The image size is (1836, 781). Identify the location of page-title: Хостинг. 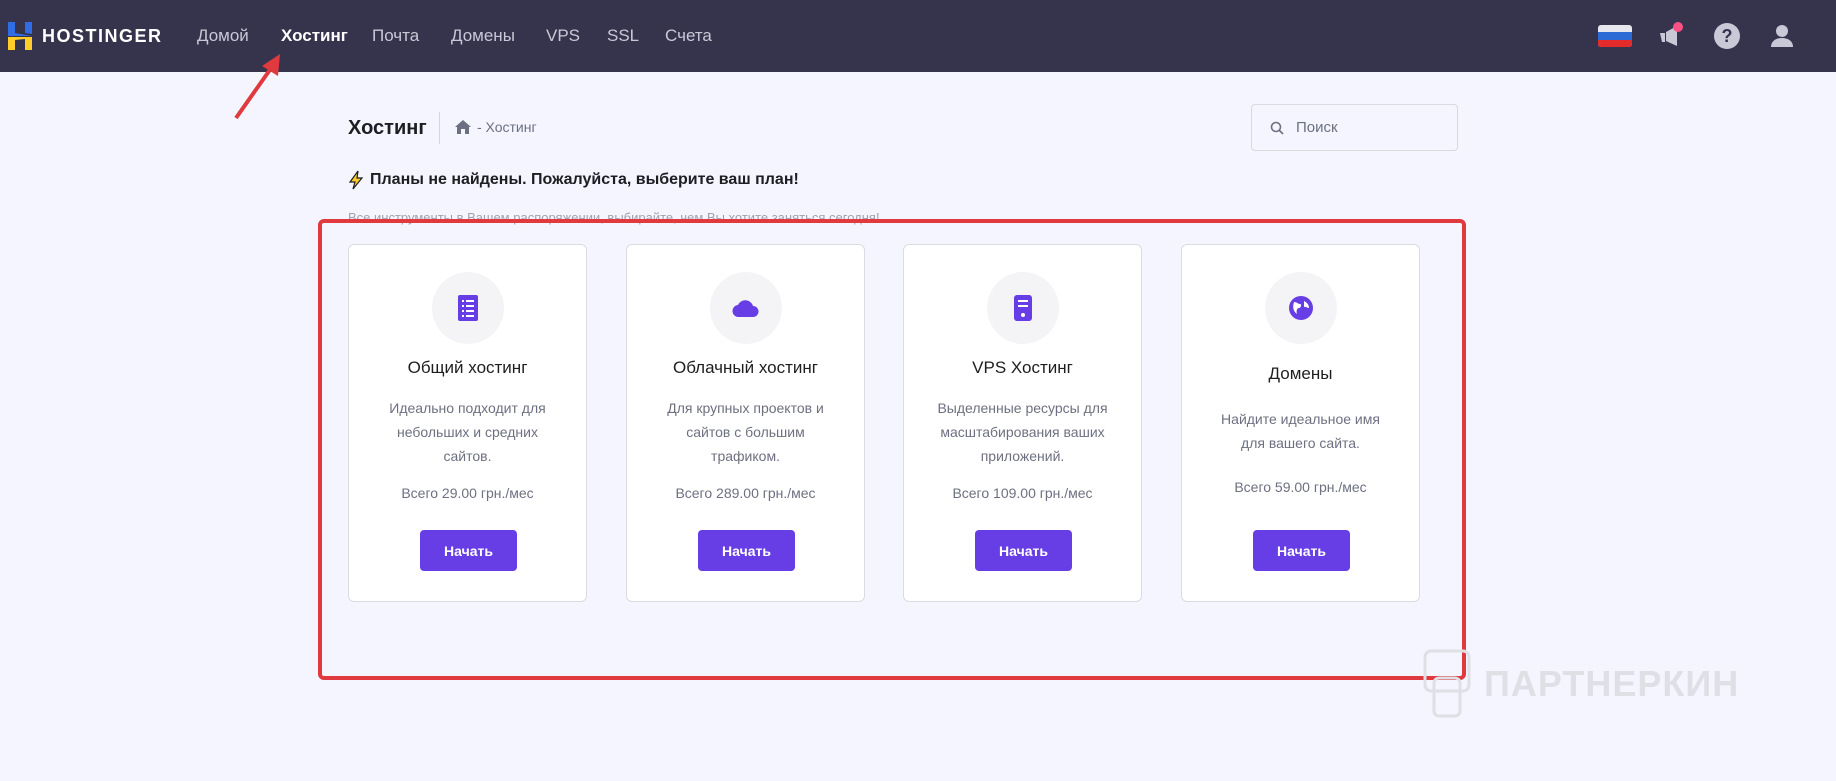
(387, 128).